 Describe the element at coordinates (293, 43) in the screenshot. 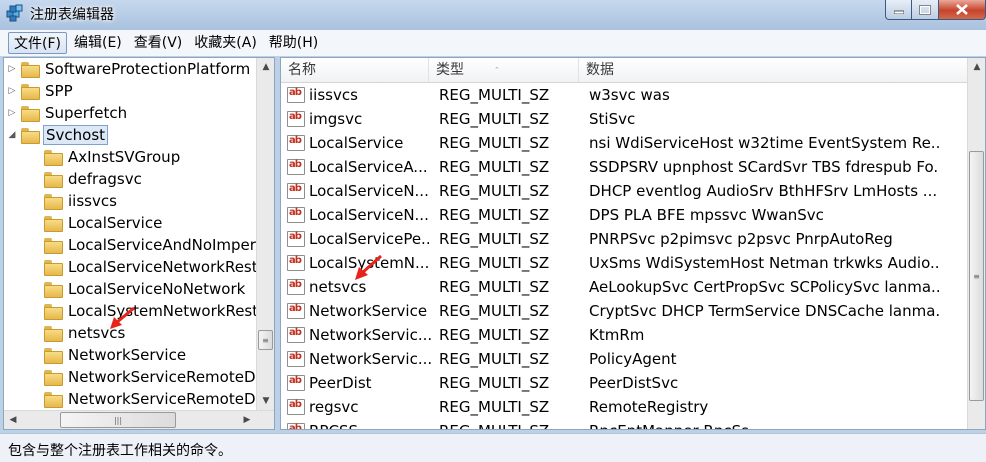

I see `menu-help: 帮助(H)` at that location.